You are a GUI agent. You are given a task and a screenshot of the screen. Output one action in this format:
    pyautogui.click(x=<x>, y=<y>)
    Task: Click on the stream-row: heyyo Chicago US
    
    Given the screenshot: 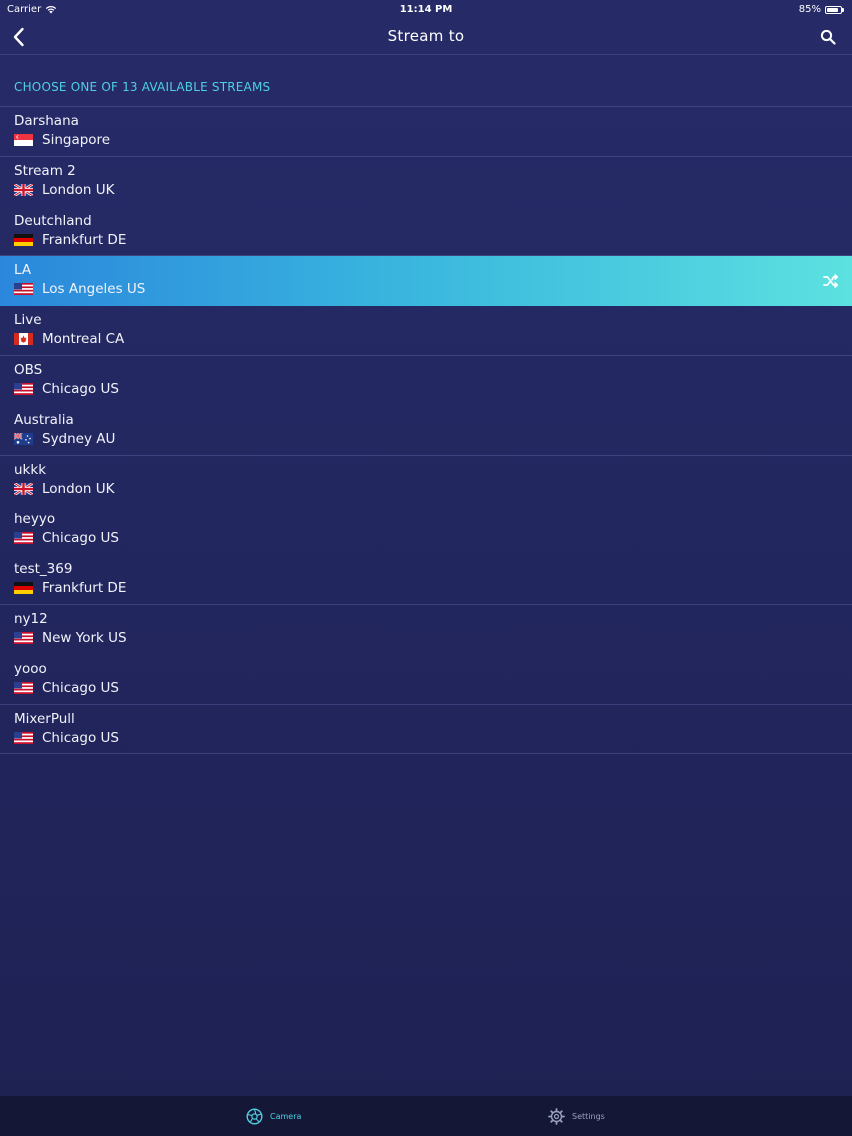 What is the action you would take?
    pyautogui.click(x=426, y=530)
    